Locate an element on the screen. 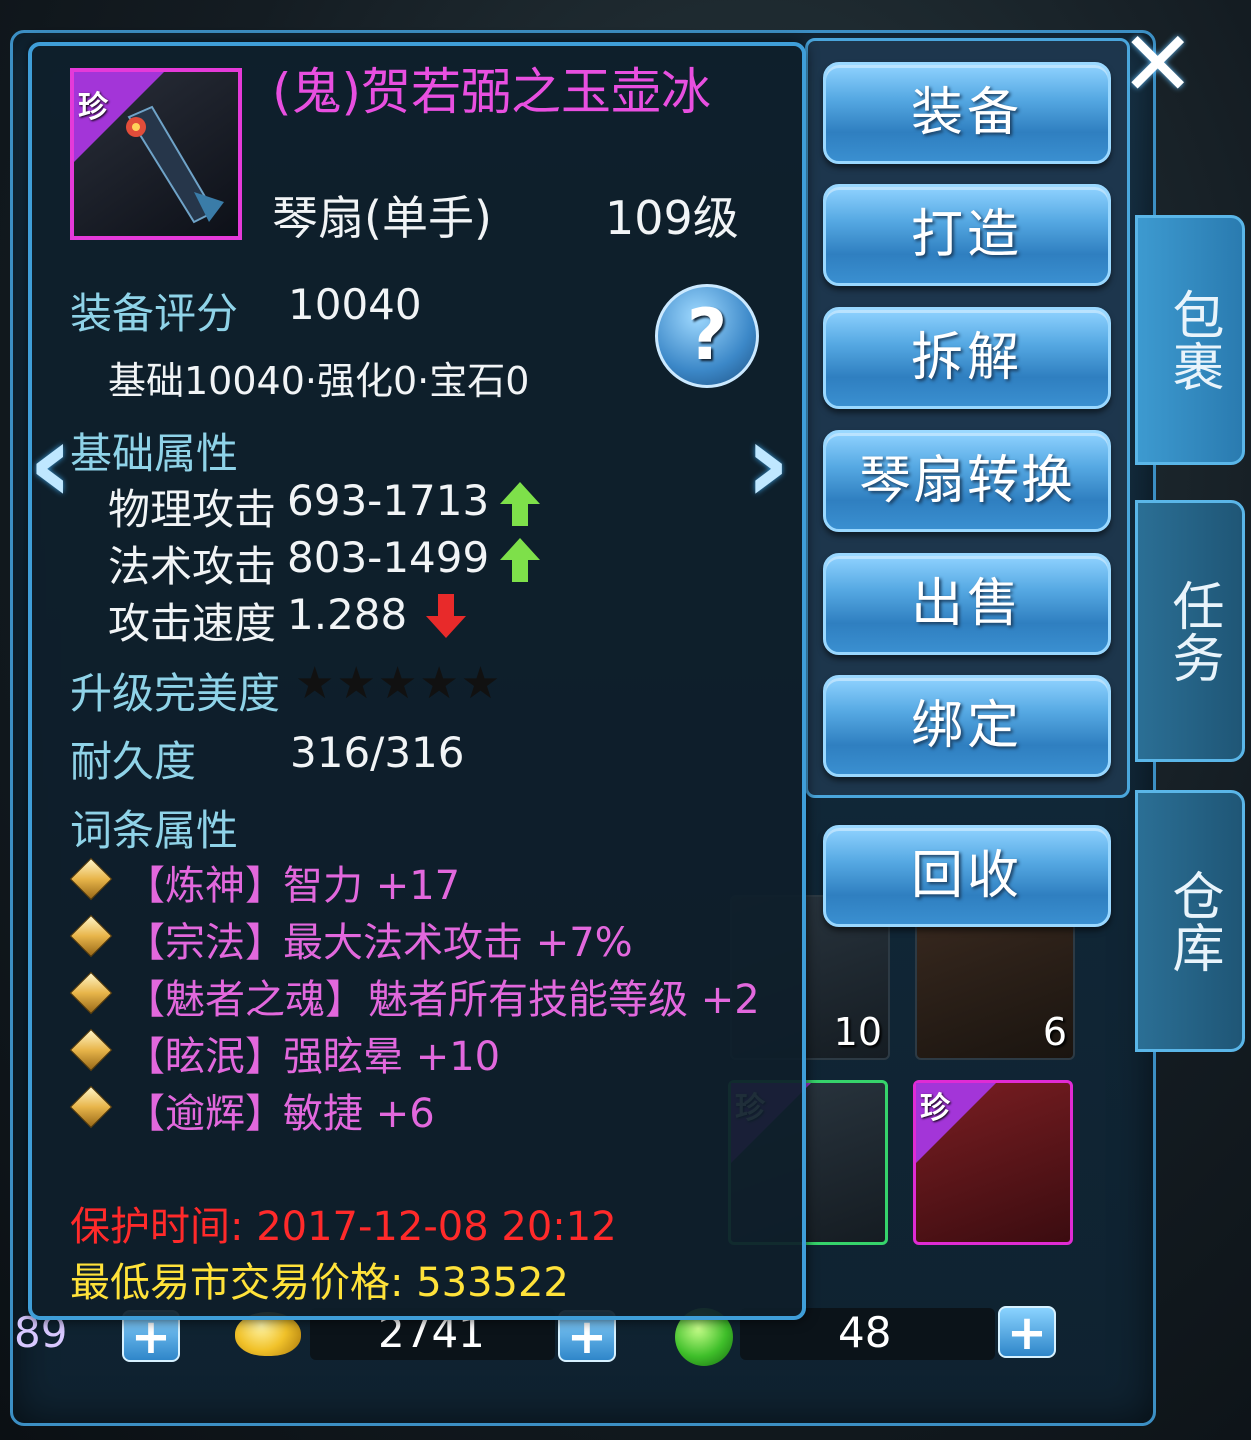  affixes-heading: 词条属性 is located at coordinates (154, 830).